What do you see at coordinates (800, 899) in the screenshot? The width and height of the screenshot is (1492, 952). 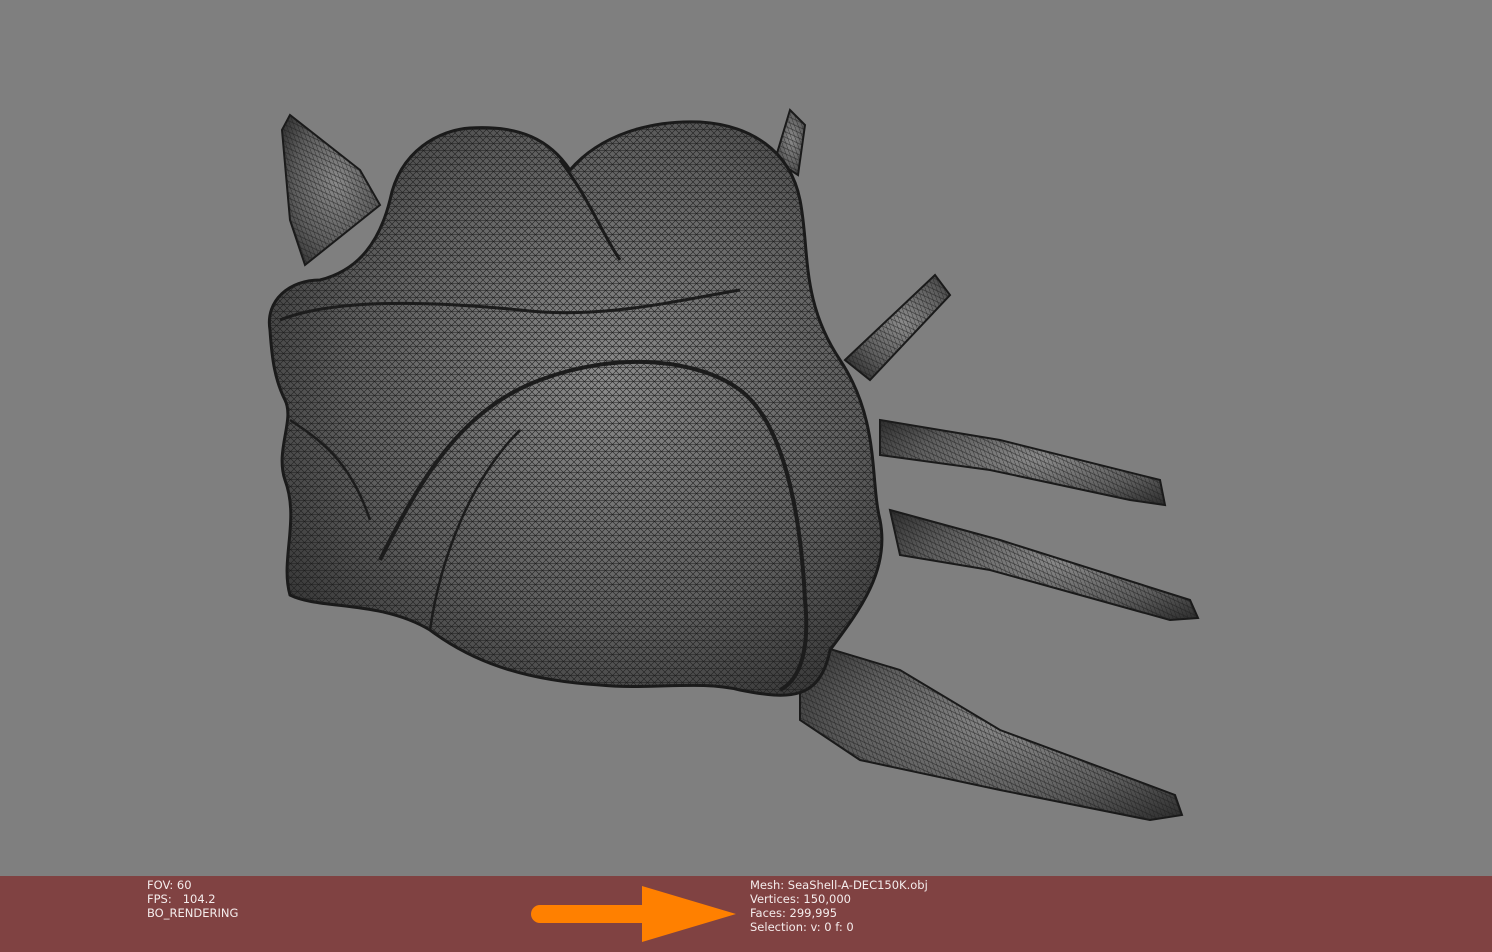 I see `vertex-count-readout: Vertices: 150,000` at bounding box center [800, 899].